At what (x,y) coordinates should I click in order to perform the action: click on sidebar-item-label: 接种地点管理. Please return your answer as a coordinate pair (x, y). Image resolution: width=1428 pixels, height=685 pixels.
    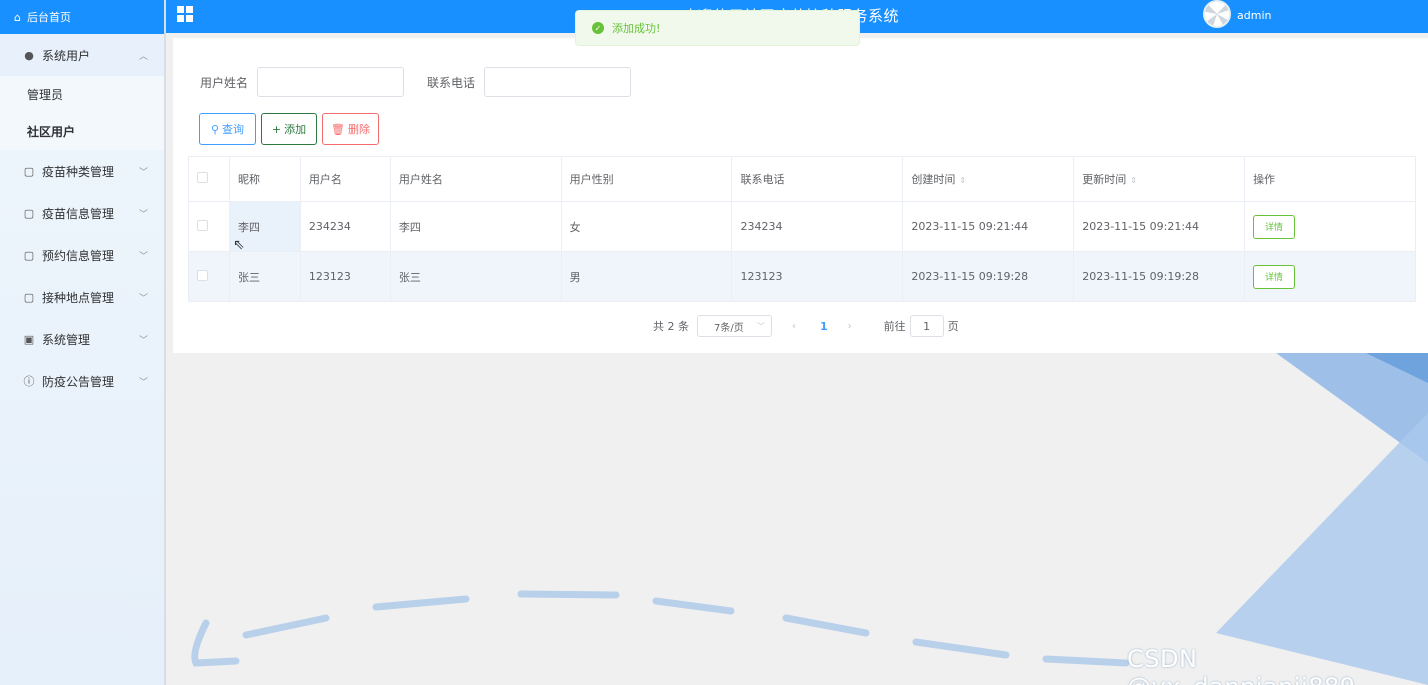
    Looking at the image, I should click on (78, 297).